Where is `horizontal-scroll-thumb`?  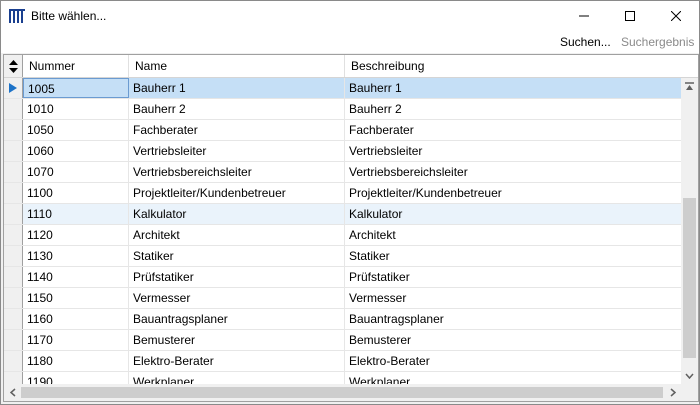 horizontal-scroll-thumb is located at coordinates (342, 392).